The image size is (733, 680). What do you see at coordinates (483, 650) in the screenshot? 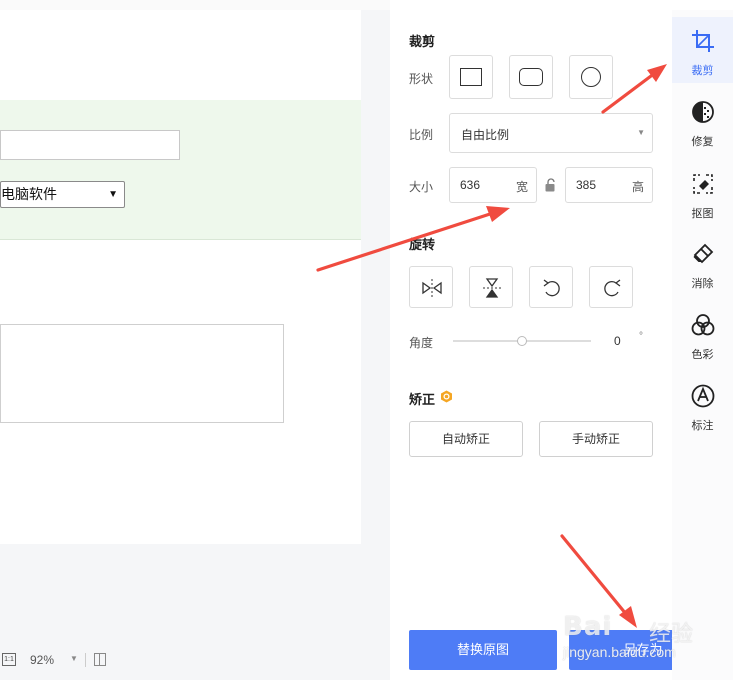
I see `replace-original-button: 替换原图` at bounding box center [483, 650].